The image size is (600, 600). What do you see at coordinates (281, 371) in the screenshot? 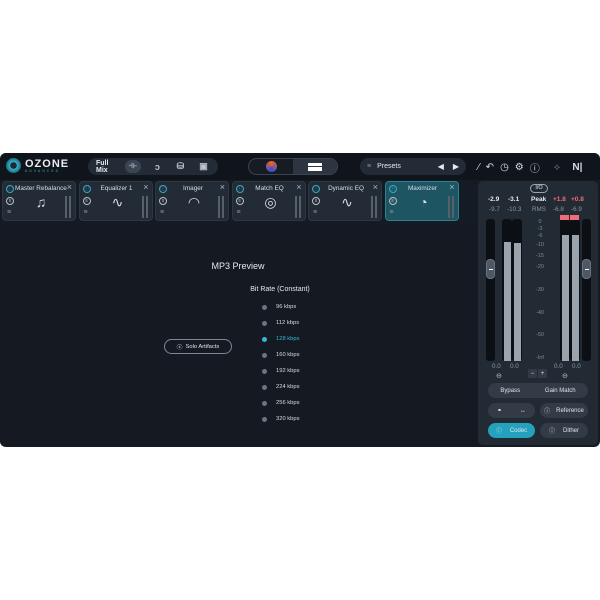
I see `bitrate-option: 192 kbps` at bounding box center [281, 371].